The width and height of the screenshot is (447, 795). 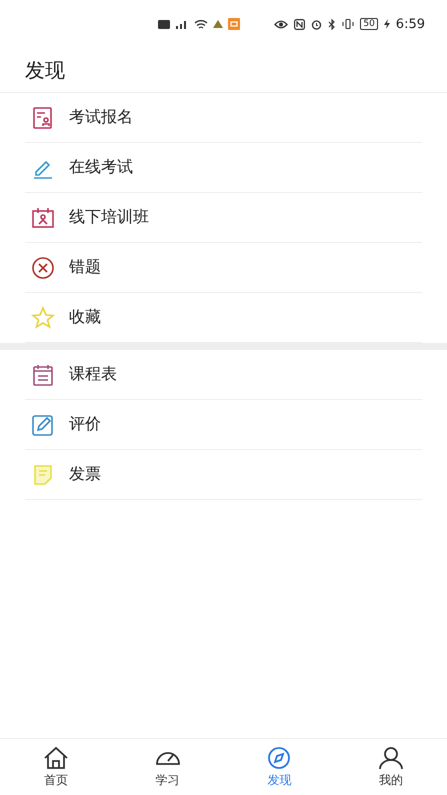 I want to click on tab-item: 发现, so click(x=280, y=767).